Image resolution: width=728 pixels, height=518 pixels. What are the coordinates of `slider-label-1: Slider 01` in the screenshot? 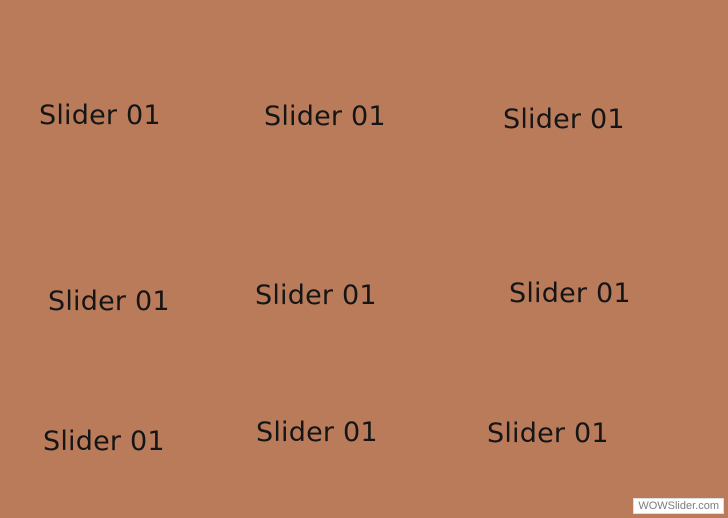 It's located at (100, 115).